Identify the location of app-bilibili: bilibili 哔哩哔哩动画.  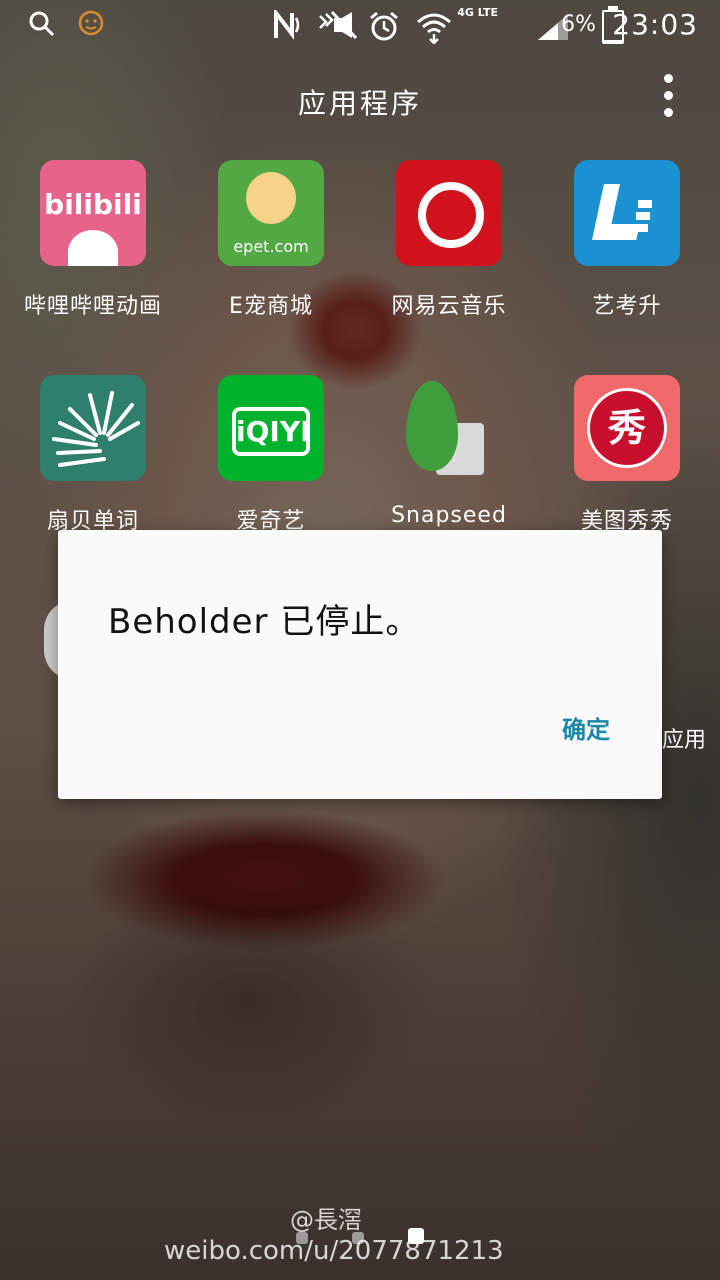
(93, 240).